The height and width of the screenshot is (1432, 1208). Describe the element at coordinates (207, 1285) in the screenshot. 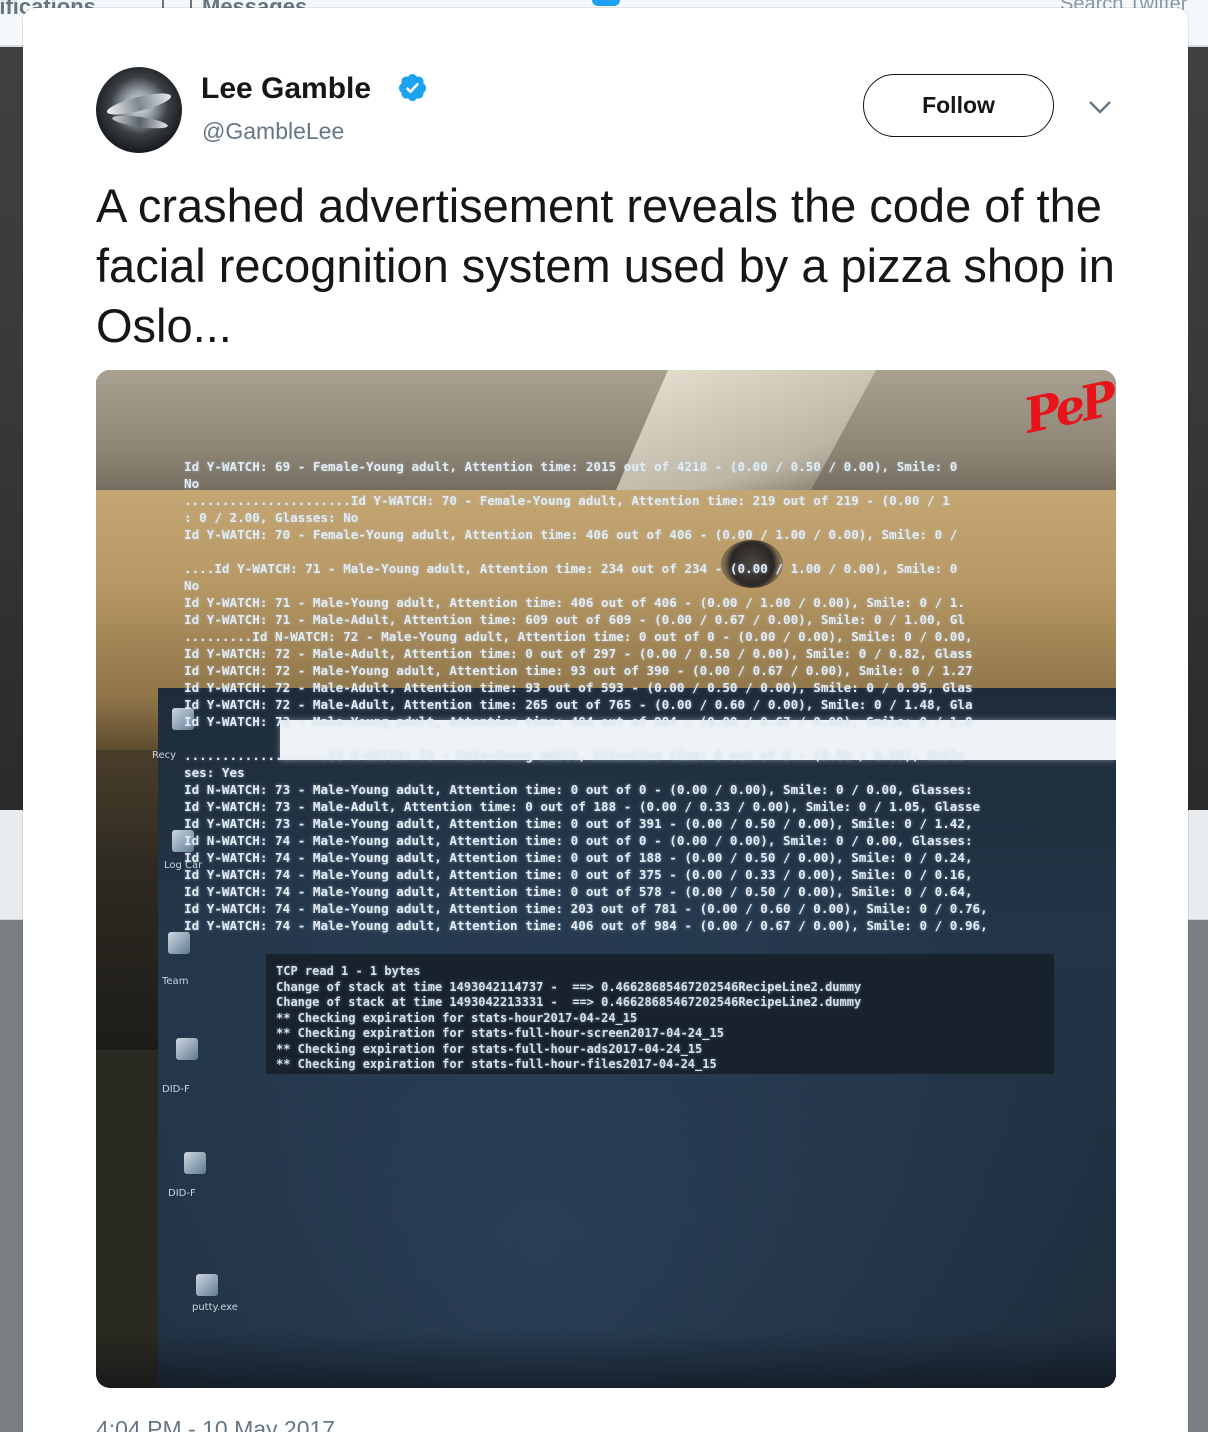

I see `putty-icon` at that location.